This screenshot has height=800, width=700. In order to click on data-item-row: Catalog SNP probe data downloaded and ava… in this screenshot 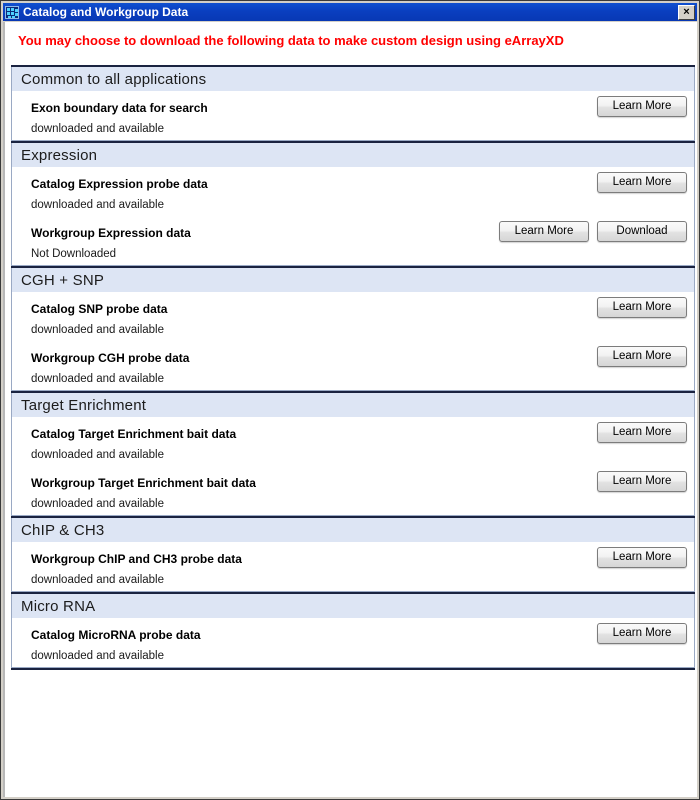, I will do `click(353, 316)`.